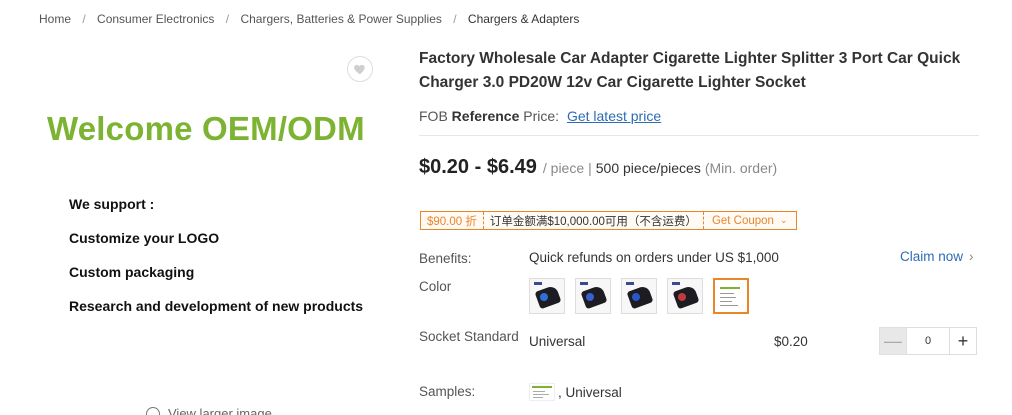  What do you see at coordinates (523, 19) in the screenshot?
I see `breadcrumb-current: Chargers & Adapters` at bounding box center [523, 19].